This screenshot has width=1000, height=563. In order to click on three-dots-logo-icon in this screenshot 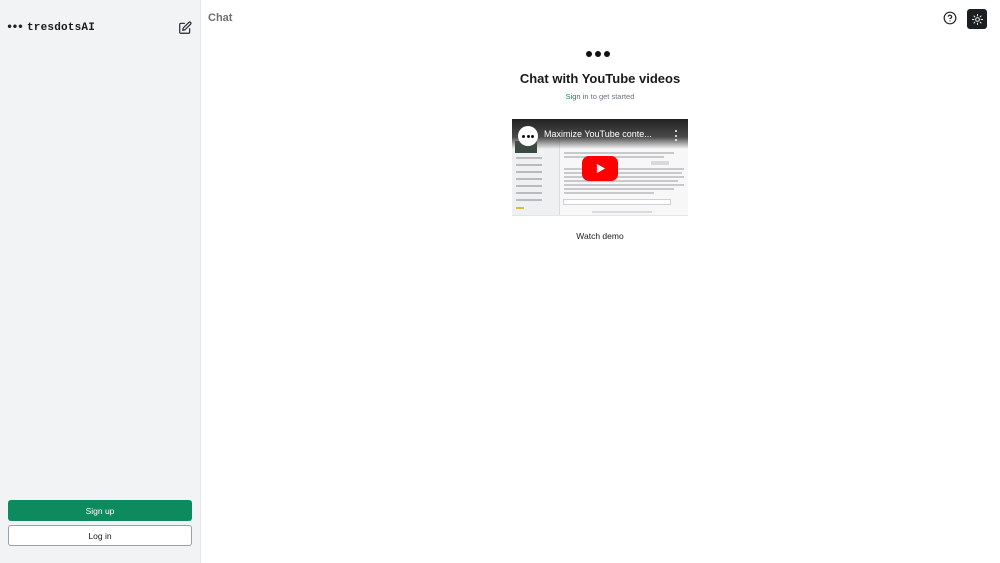, I will do `click(598, 54)`.